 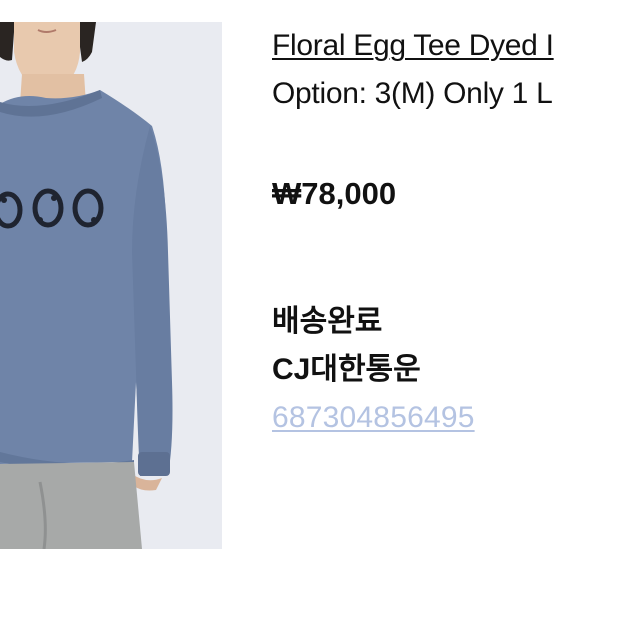 I want to click on product-title-link: Floral Egg Tee Dyed I, so click(x=413, y=46).